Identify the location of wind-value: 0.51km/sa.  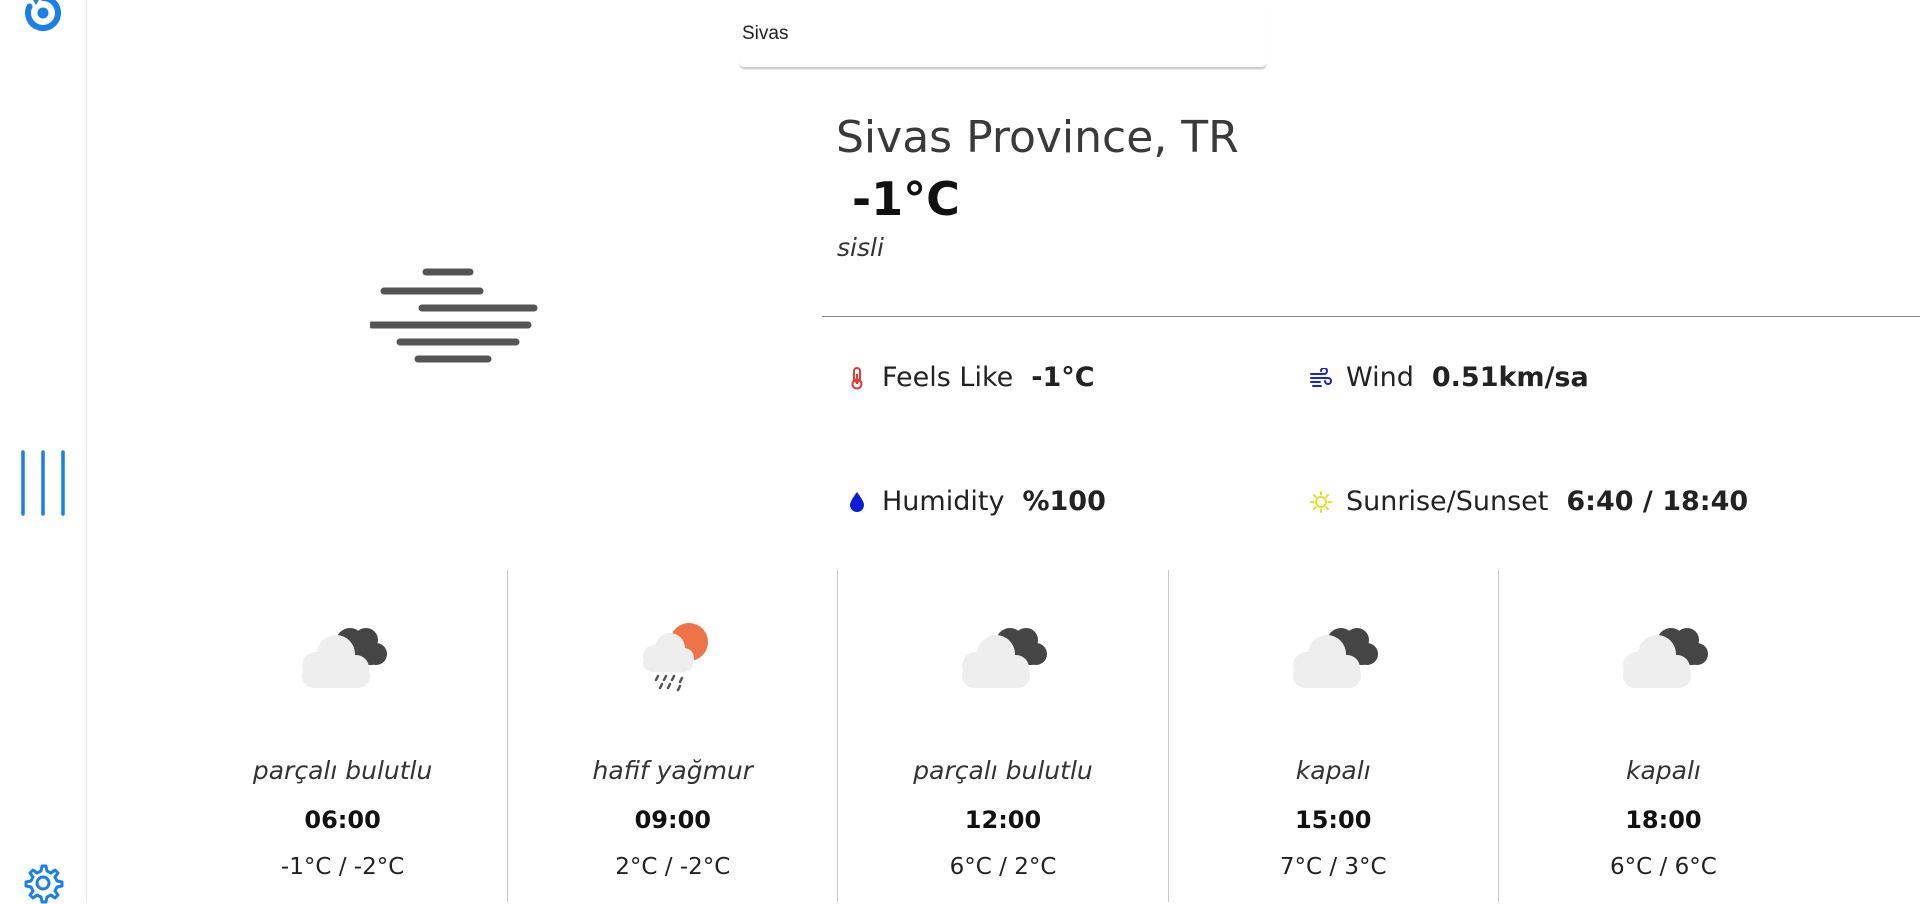
(1510, 377).